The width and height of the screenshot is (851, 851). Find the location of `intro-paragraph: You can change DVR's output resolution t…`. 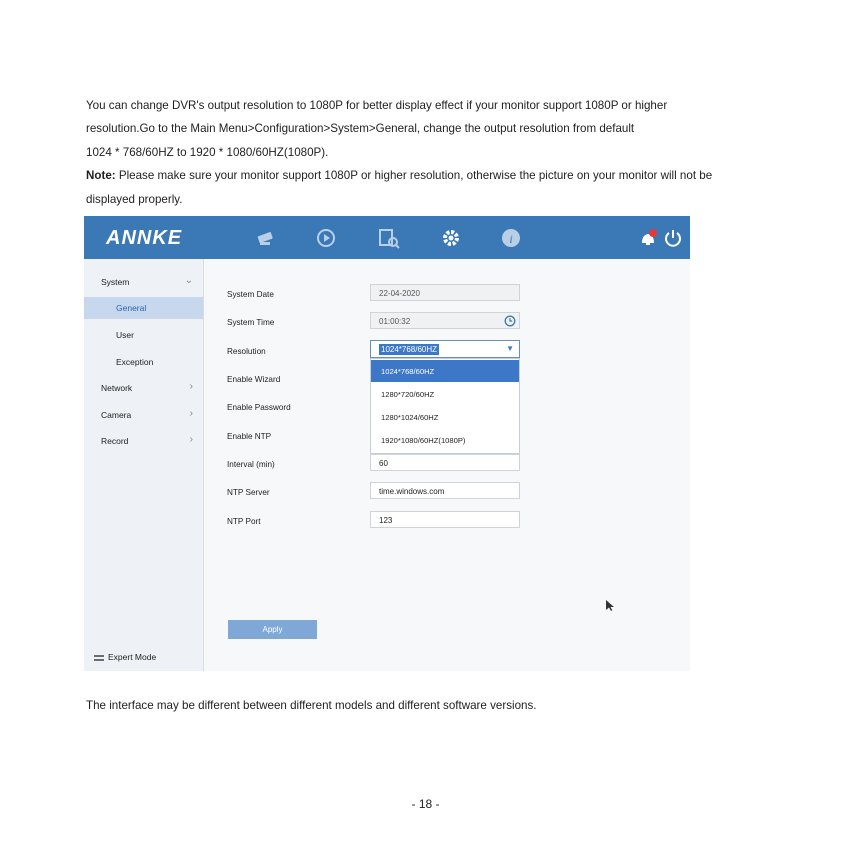

intro-paragraph: You can change DVR's output resolution t… is located at coordinates (431, 152).